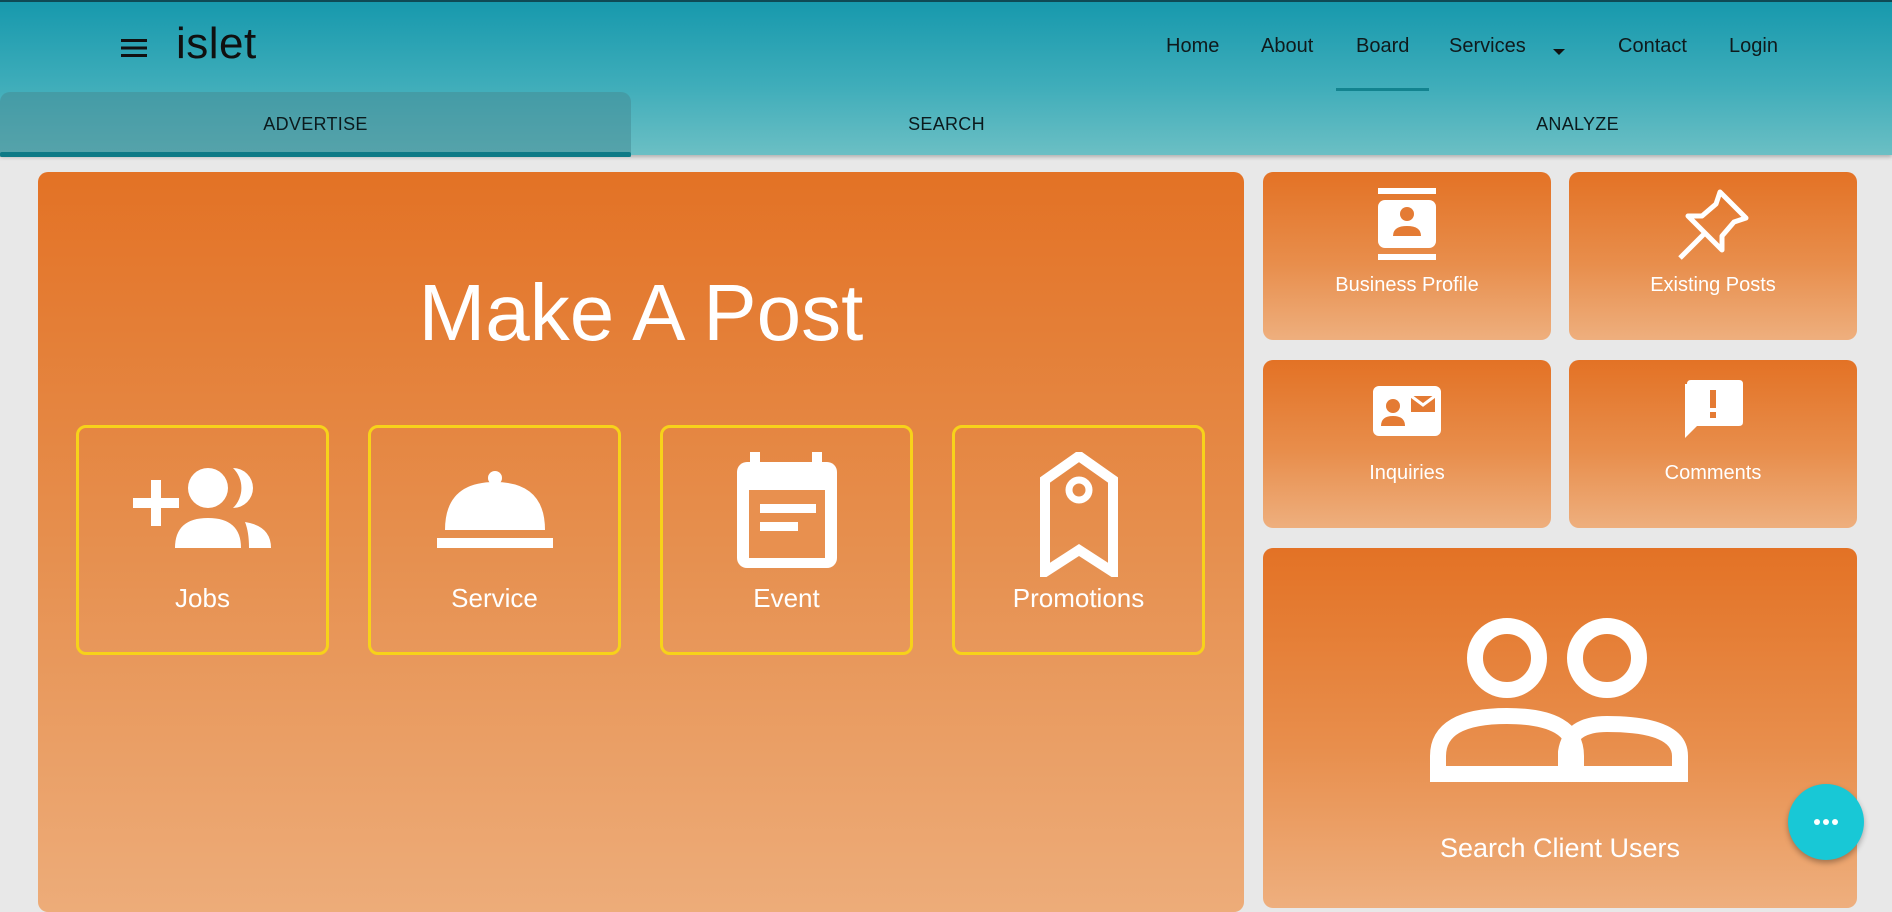 The width and height of the screenshot is (1892, 912). What do you see at coordinates (202, 598) in the screenshot?
I see `post-jobs-label: Jobs` at bounding box center [202, 598].